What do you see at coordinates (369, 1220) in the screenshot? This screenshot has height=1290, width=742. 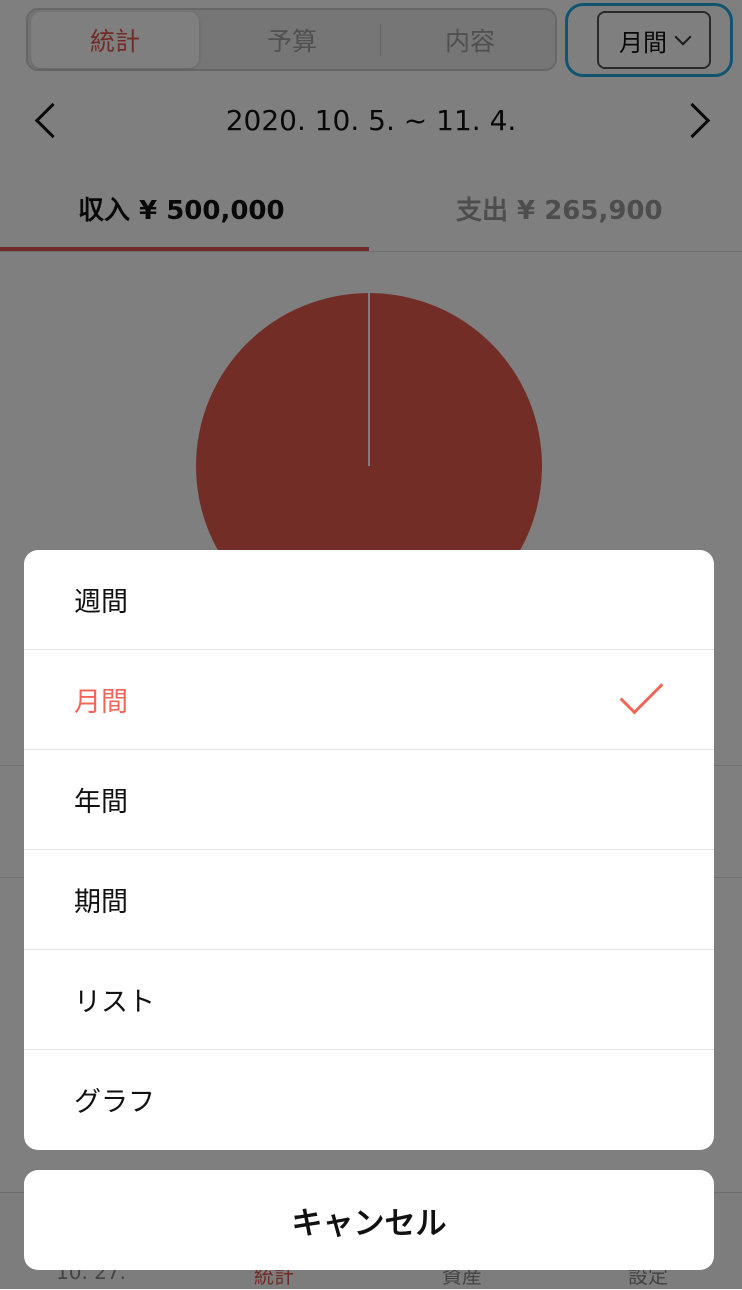 I see `cancel-button: キャンセル` at bounding box center [369, 1220].